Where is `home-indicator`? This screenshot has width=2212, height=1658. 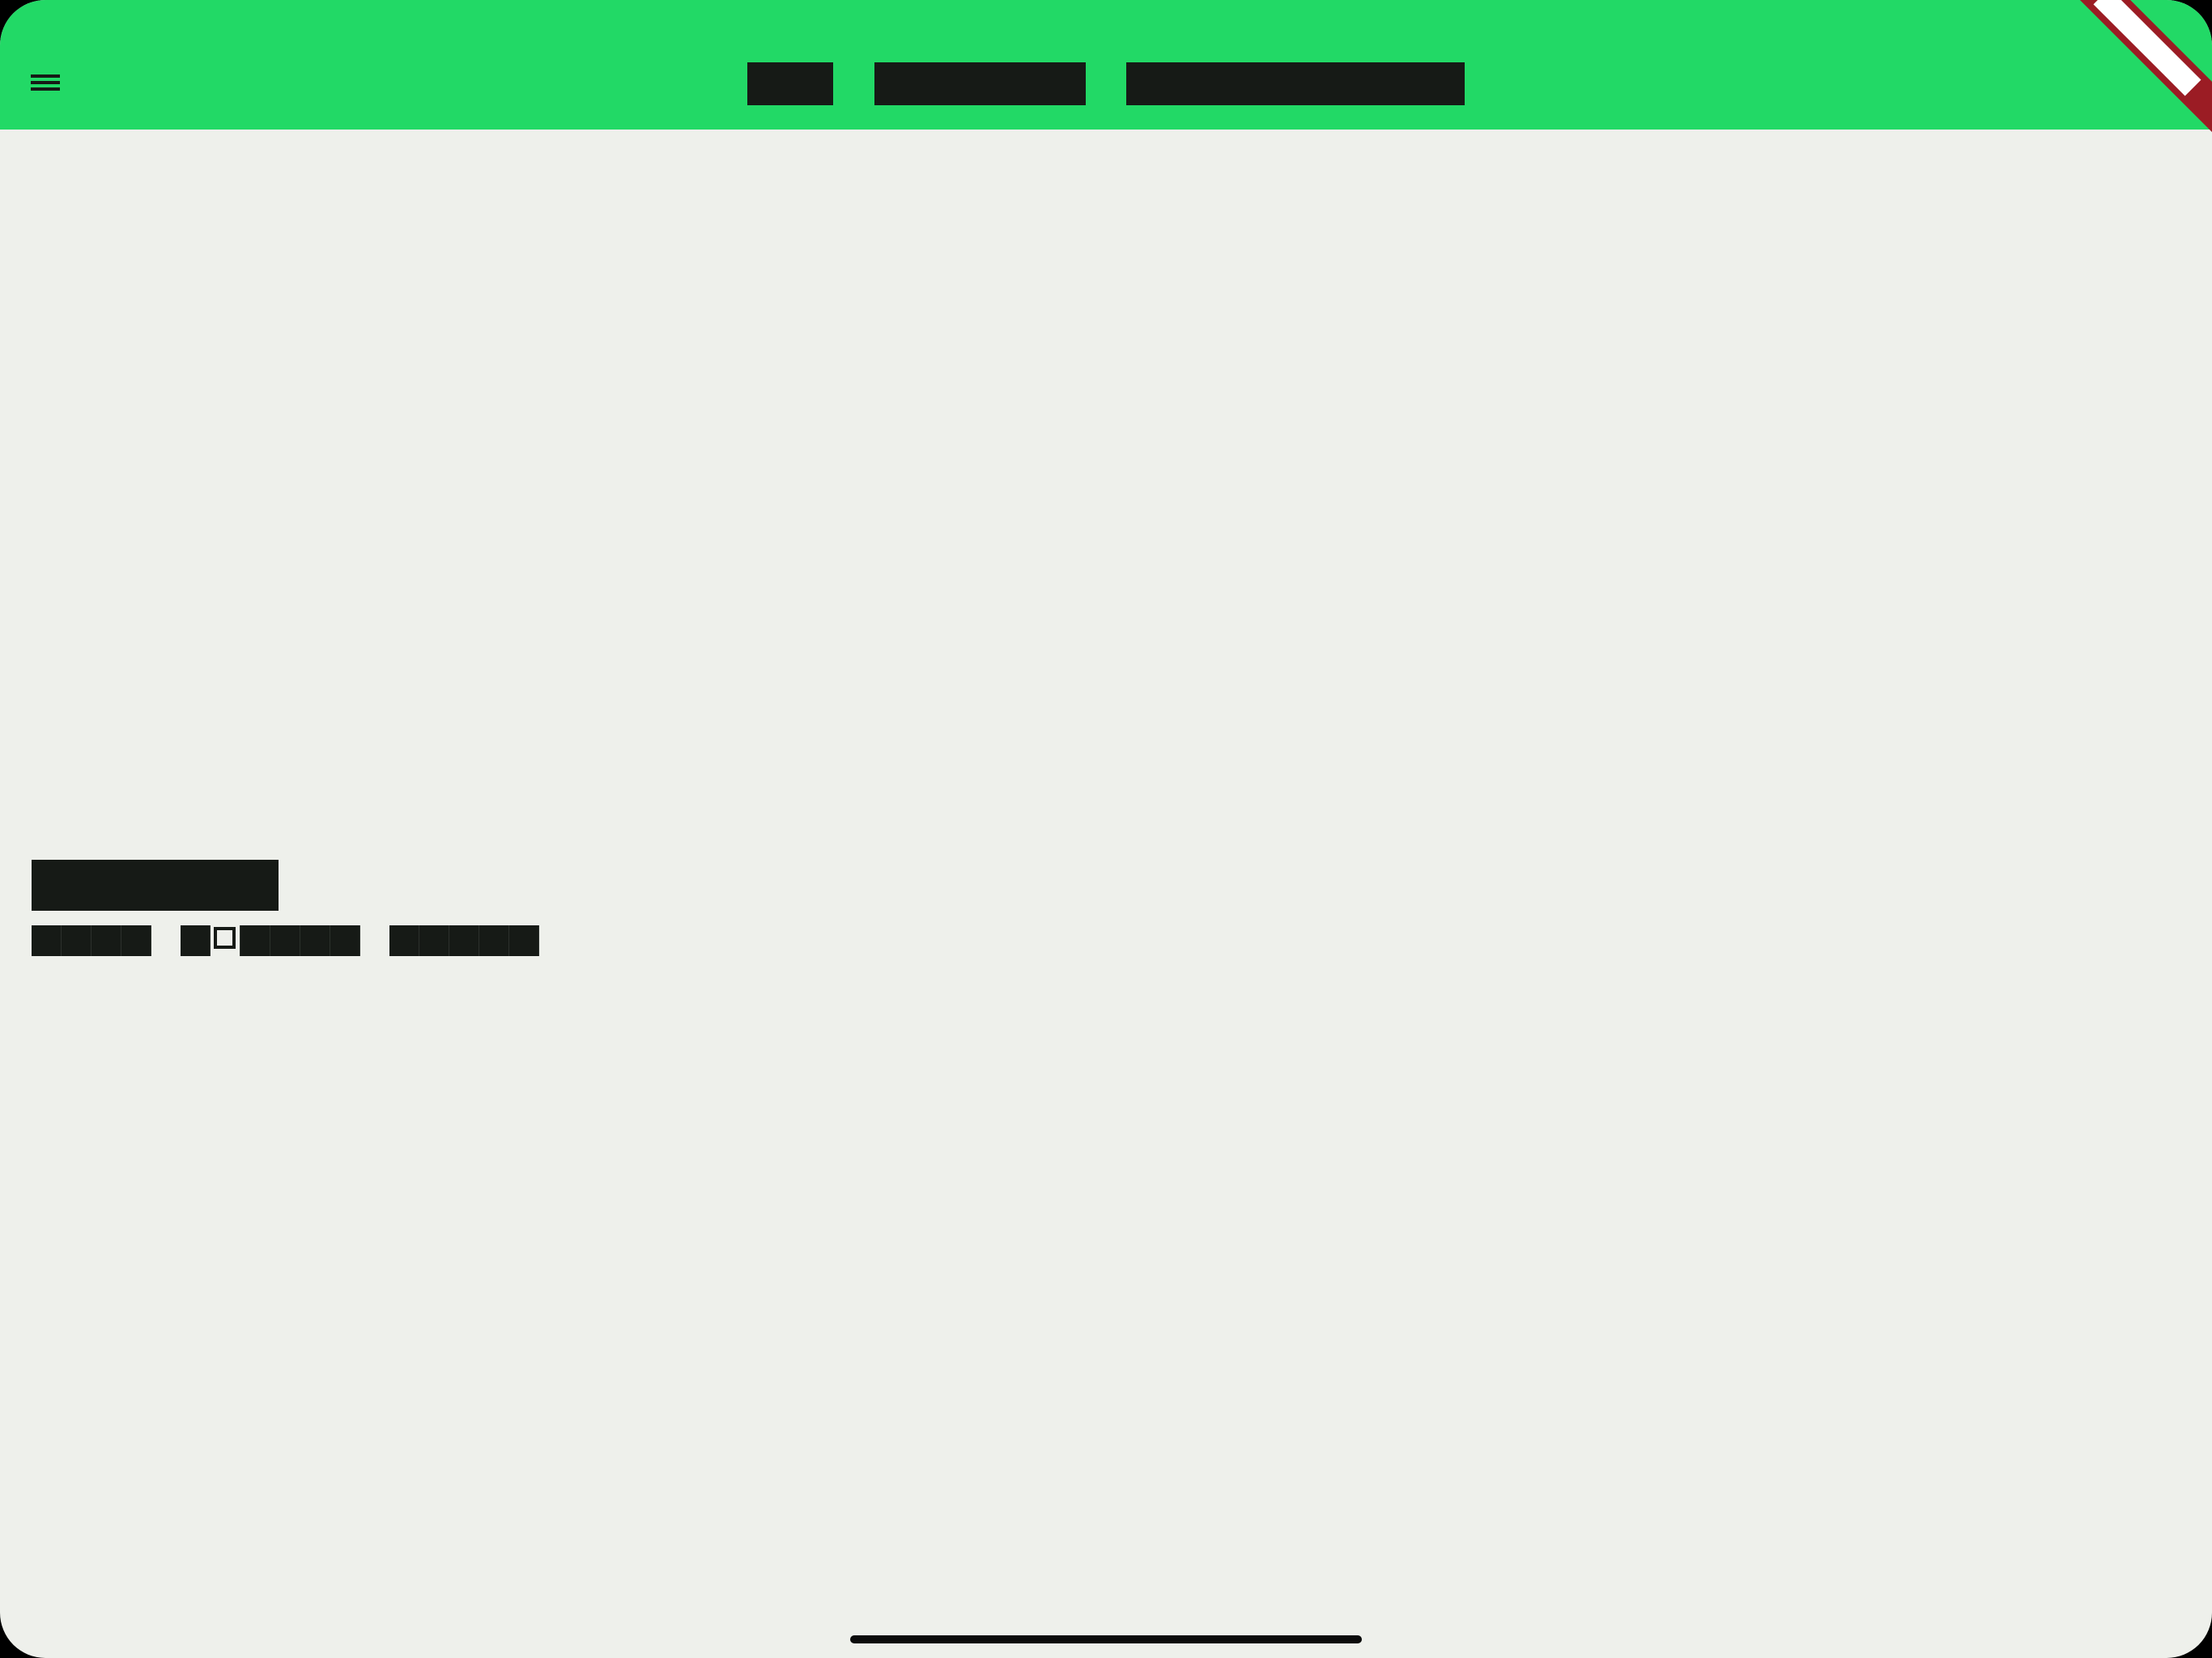
home-indicator is located at coordinates (1106, 1639).